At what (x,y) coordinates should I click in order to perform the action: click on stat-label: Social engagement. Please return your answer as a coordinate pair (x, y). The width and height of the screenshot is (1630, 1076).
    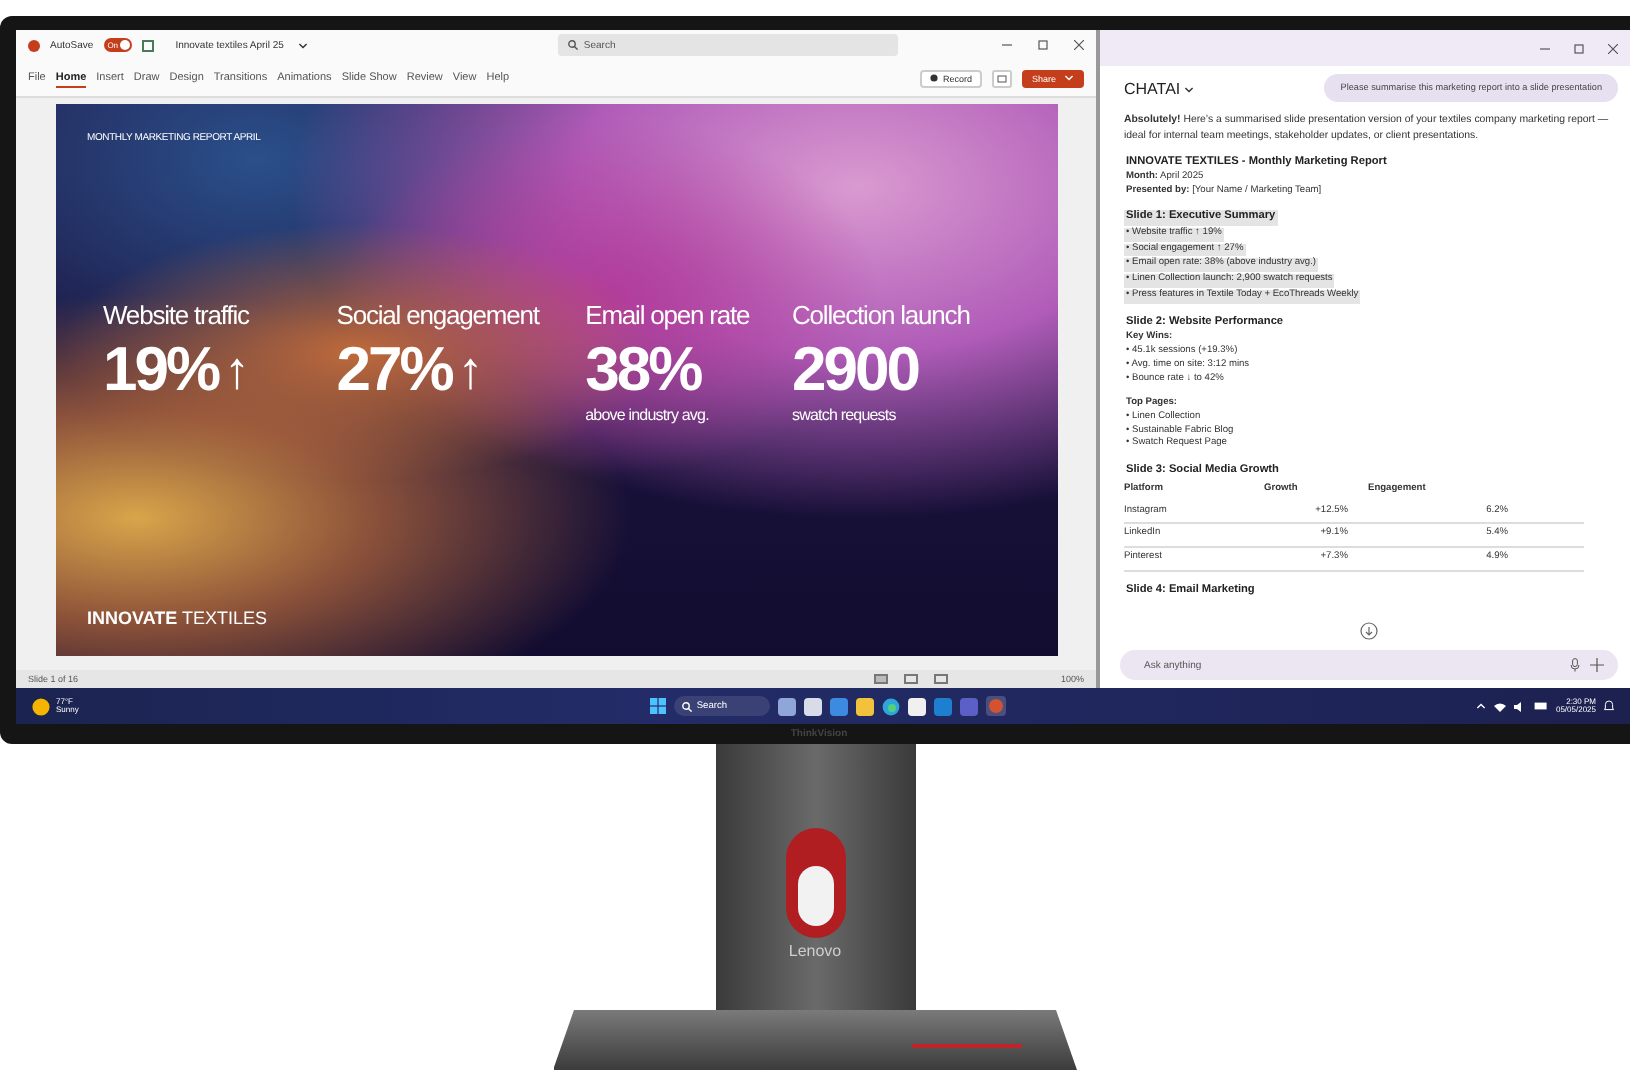
    Looking at the image, I should click on (437, 315).